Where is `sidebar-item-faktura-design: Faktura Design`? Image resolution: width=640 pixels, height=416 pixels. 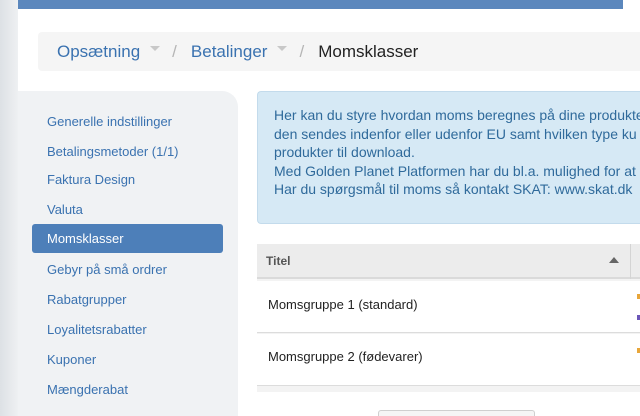 sidebar-item-faktura-design: Faktura Design is located at coordinates (91, 179).